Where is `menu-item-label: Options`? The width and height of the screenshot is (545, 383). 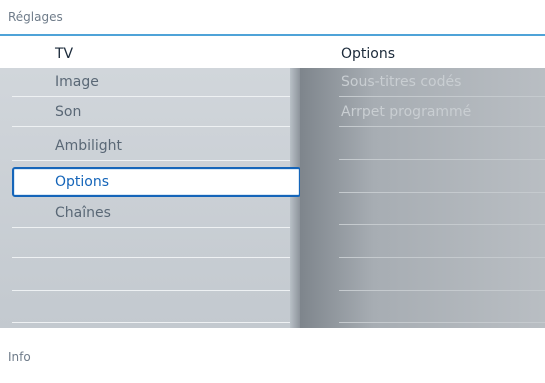 menu-item-label: Options is located at coordinates (82, 182).